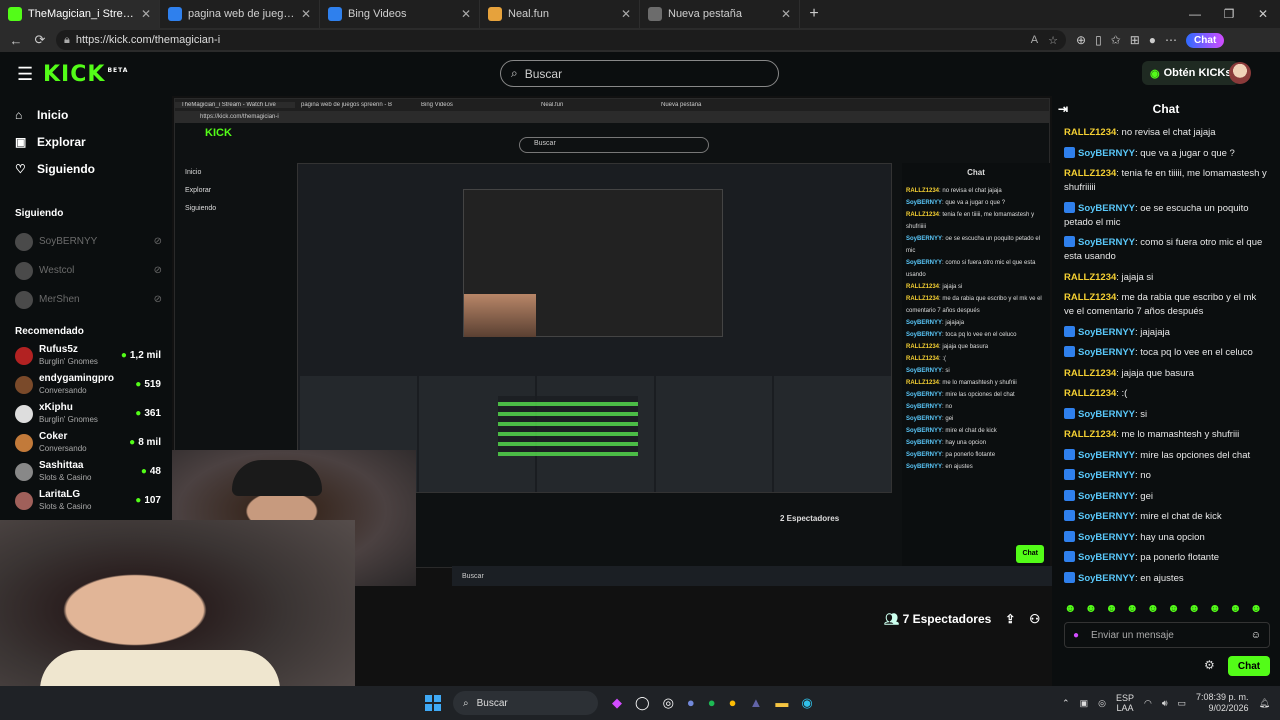 The image size is (1280, 720). Describe the element at coordinates (1182, 703) in the screenshot. I see `battery-icon: ▭` at that location.